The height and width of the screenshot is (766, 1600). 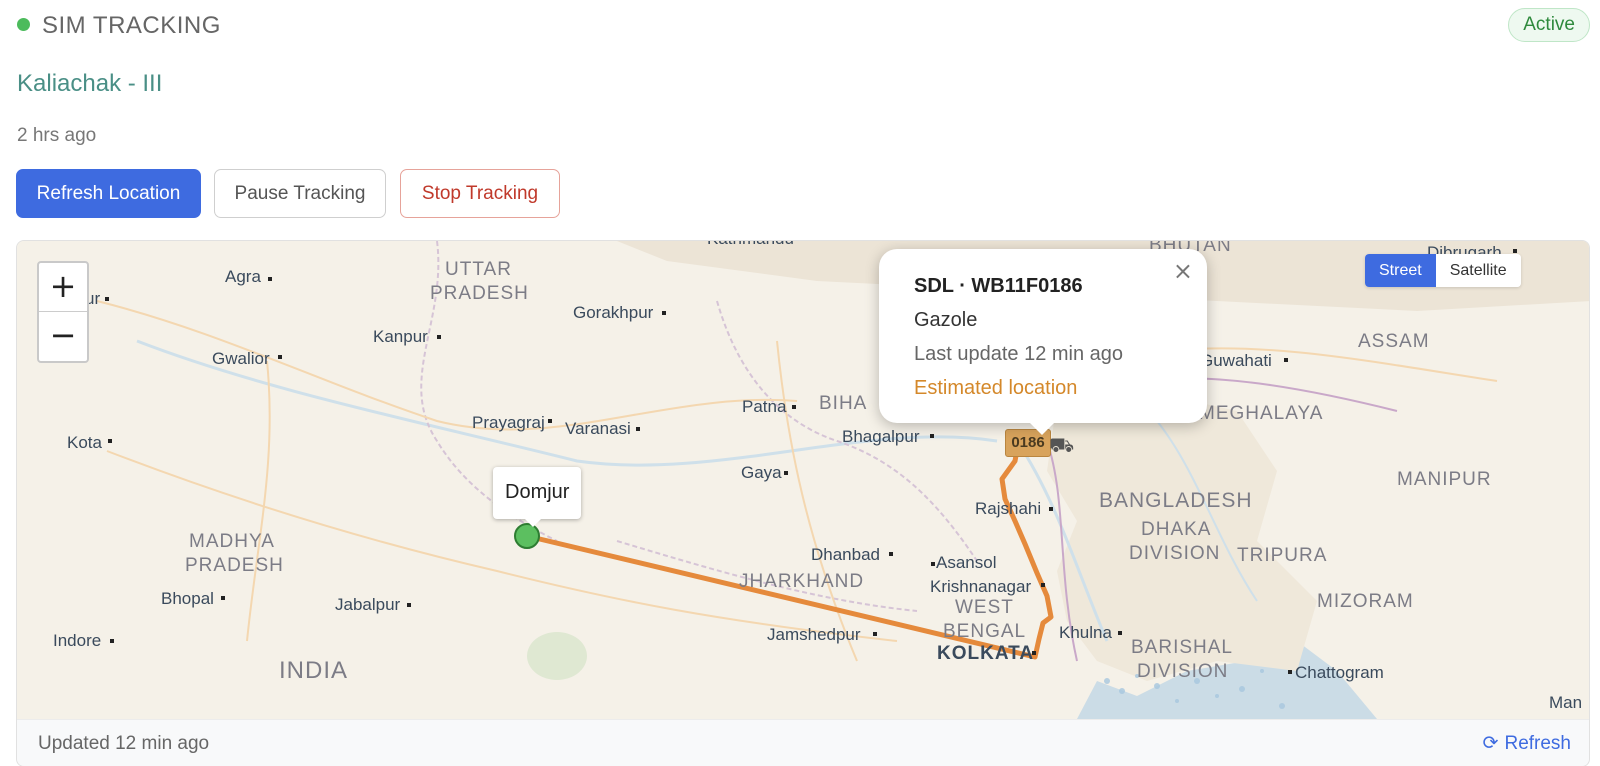 I want to click on city-label: Gaya, so click(x=761, y=472).